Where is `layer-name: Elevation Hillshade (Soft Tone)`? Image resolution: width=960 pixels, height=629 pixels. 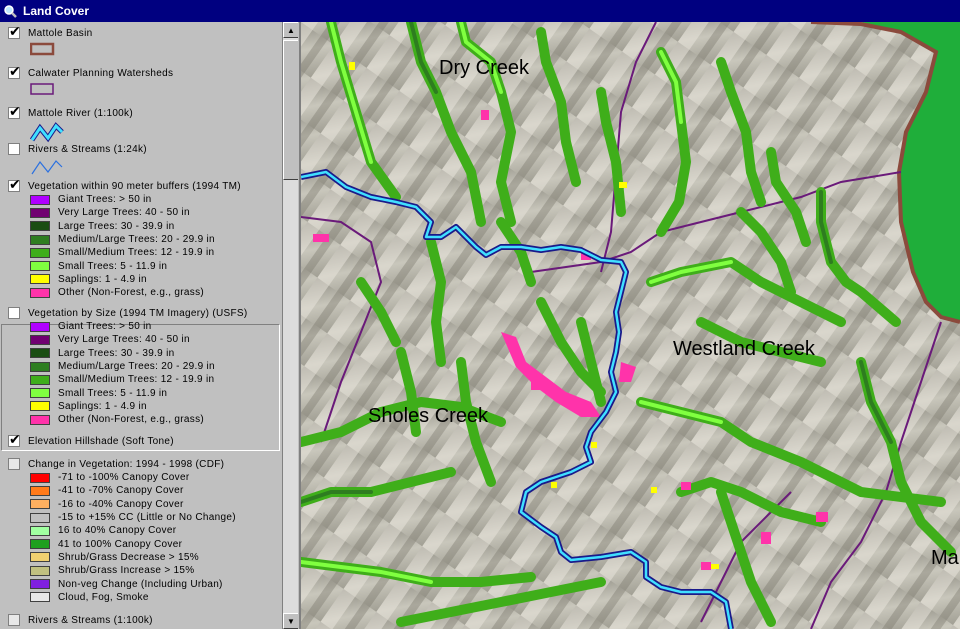
layer-name: Elevation Hillshade (Soft Tone) is located at coordinates (101, 441).